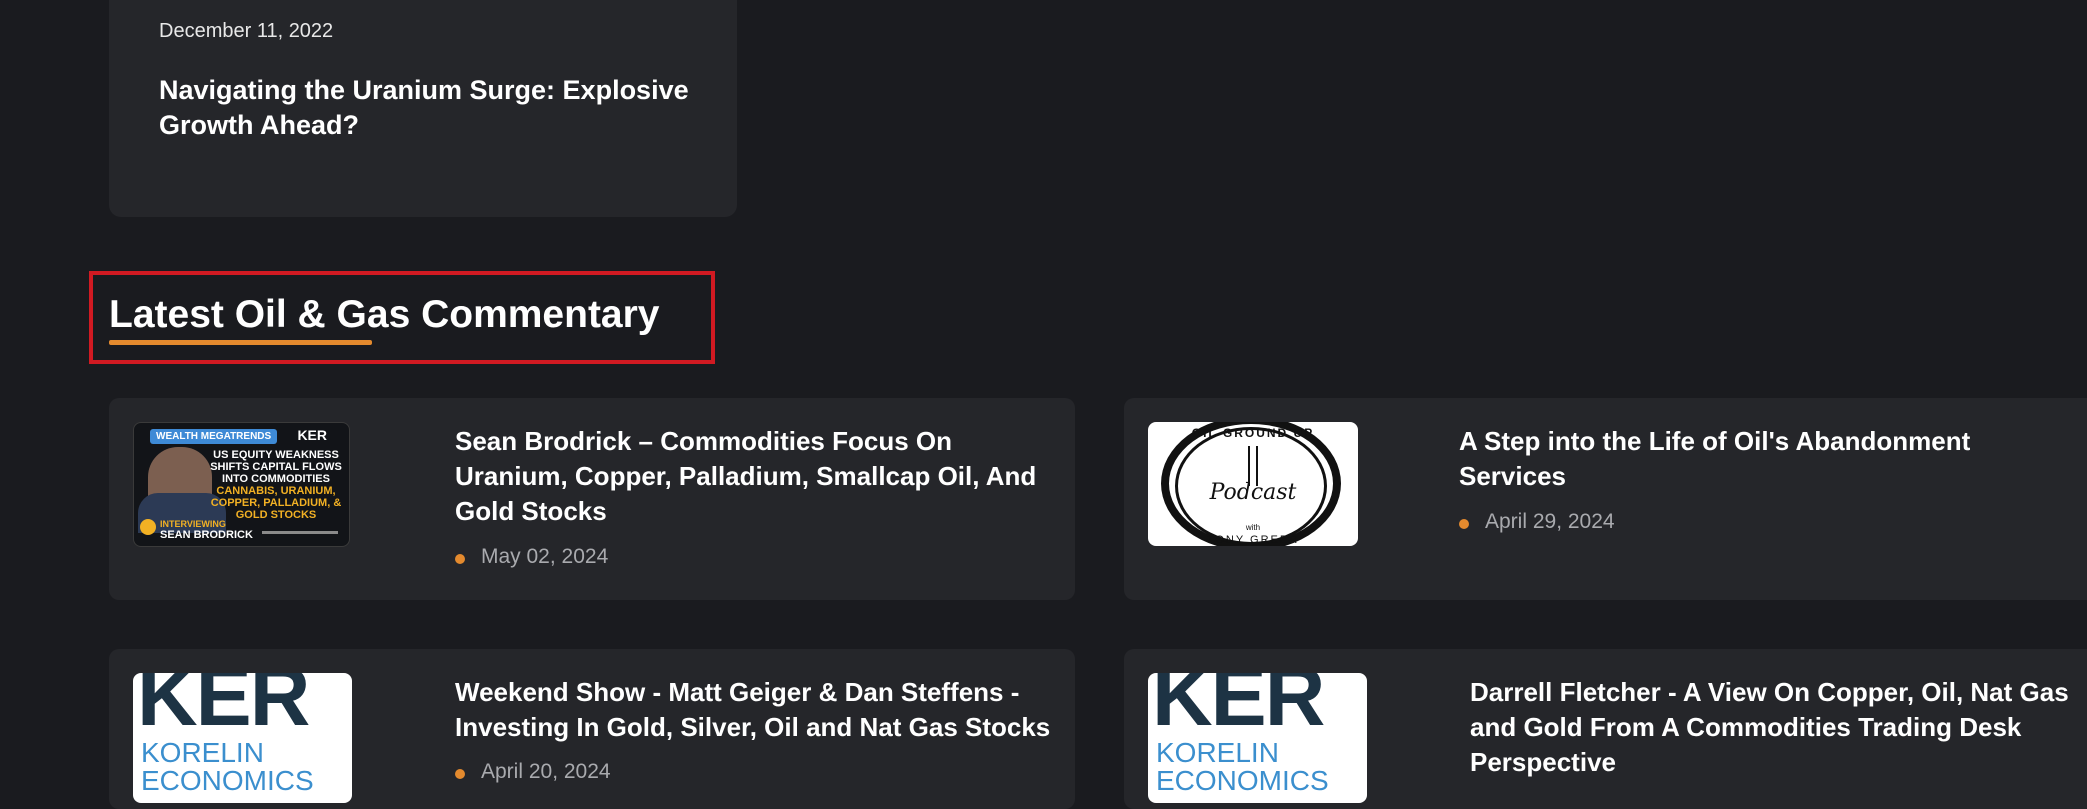 This screenshot has width=2087, height=809. Describe the element at coordinates (1253, 492) in the screenshot. I see `podcast-word: Podcast` at that location.